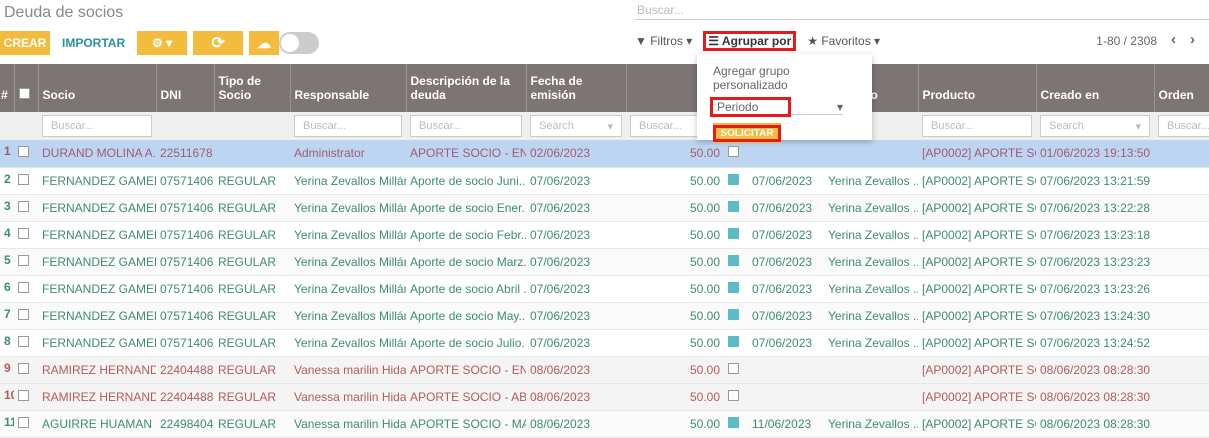 This screenshot has height=438, width=1209. Describe the element at coordinates (299, 43) in the screenshot. I see `toggle-switch` at that location.